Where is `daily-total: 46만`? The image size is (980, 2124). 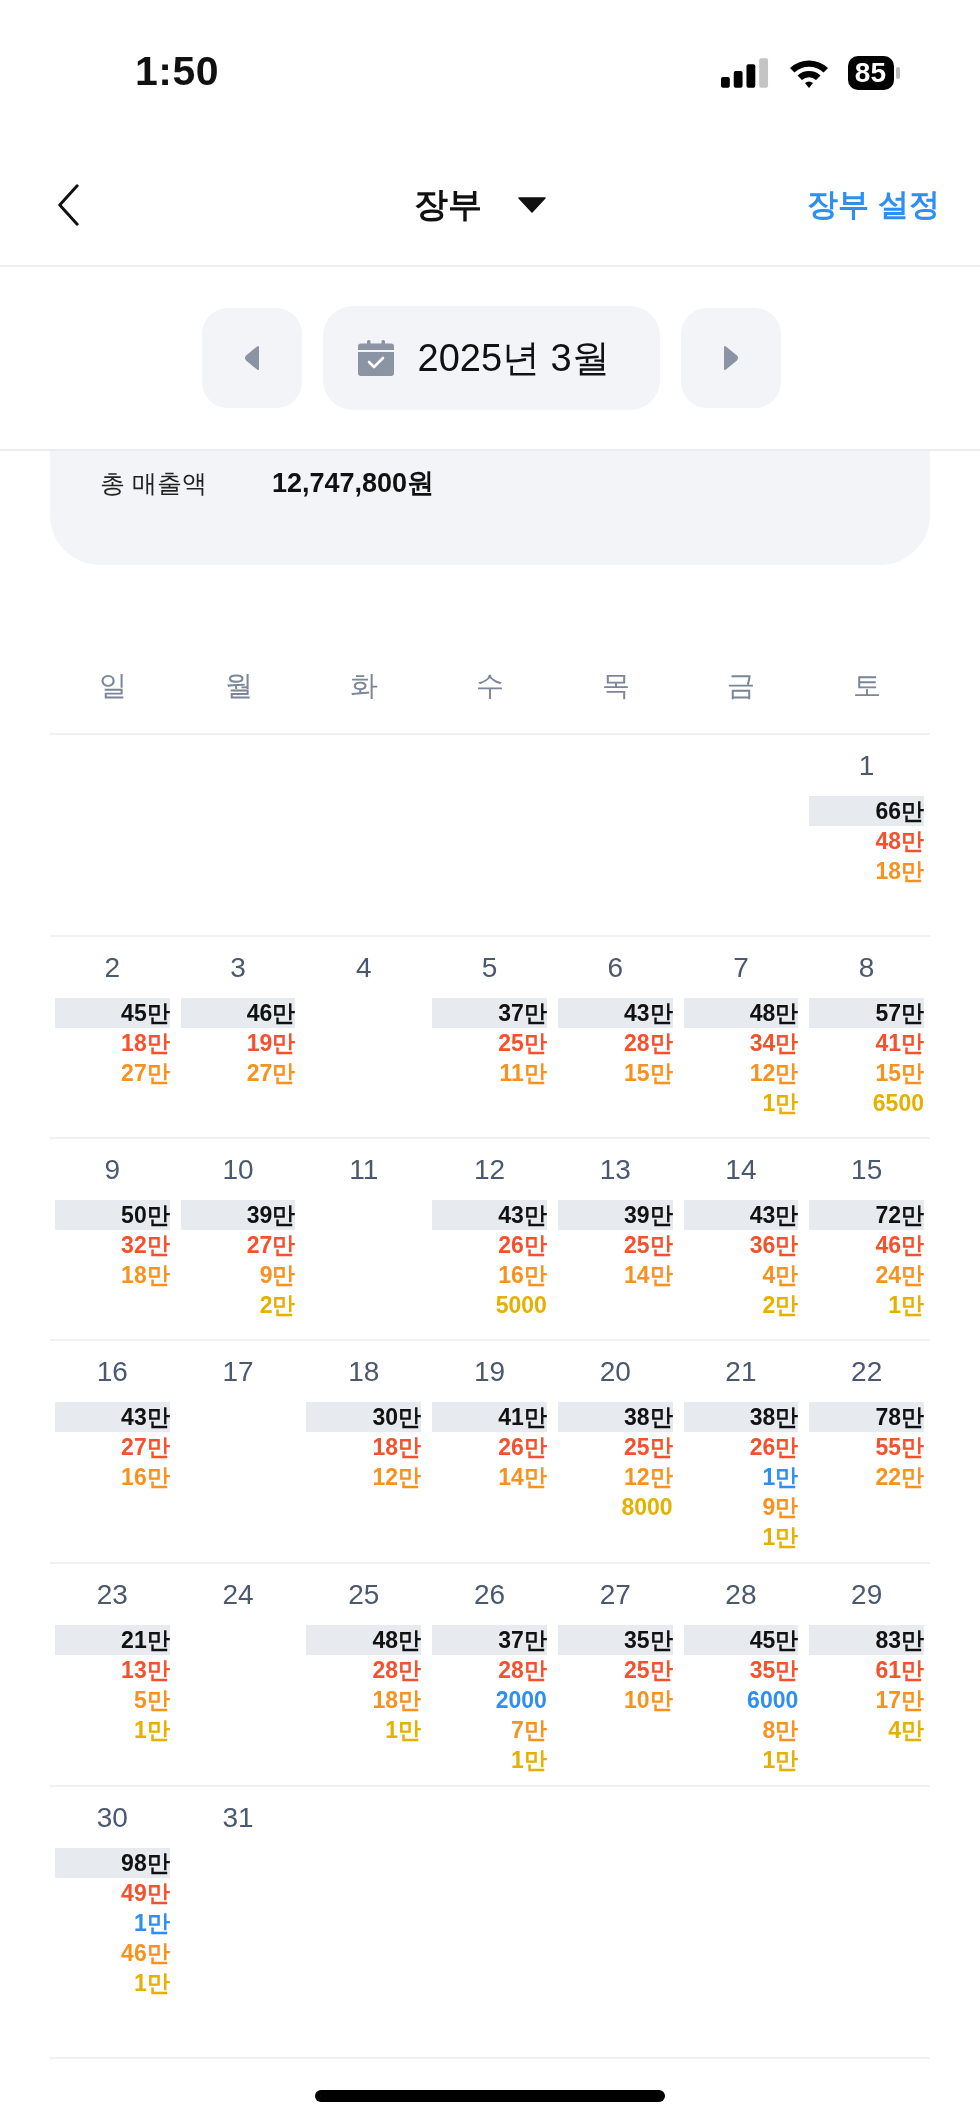
daily-total: 46만 is located at coordinates (238, 1013).